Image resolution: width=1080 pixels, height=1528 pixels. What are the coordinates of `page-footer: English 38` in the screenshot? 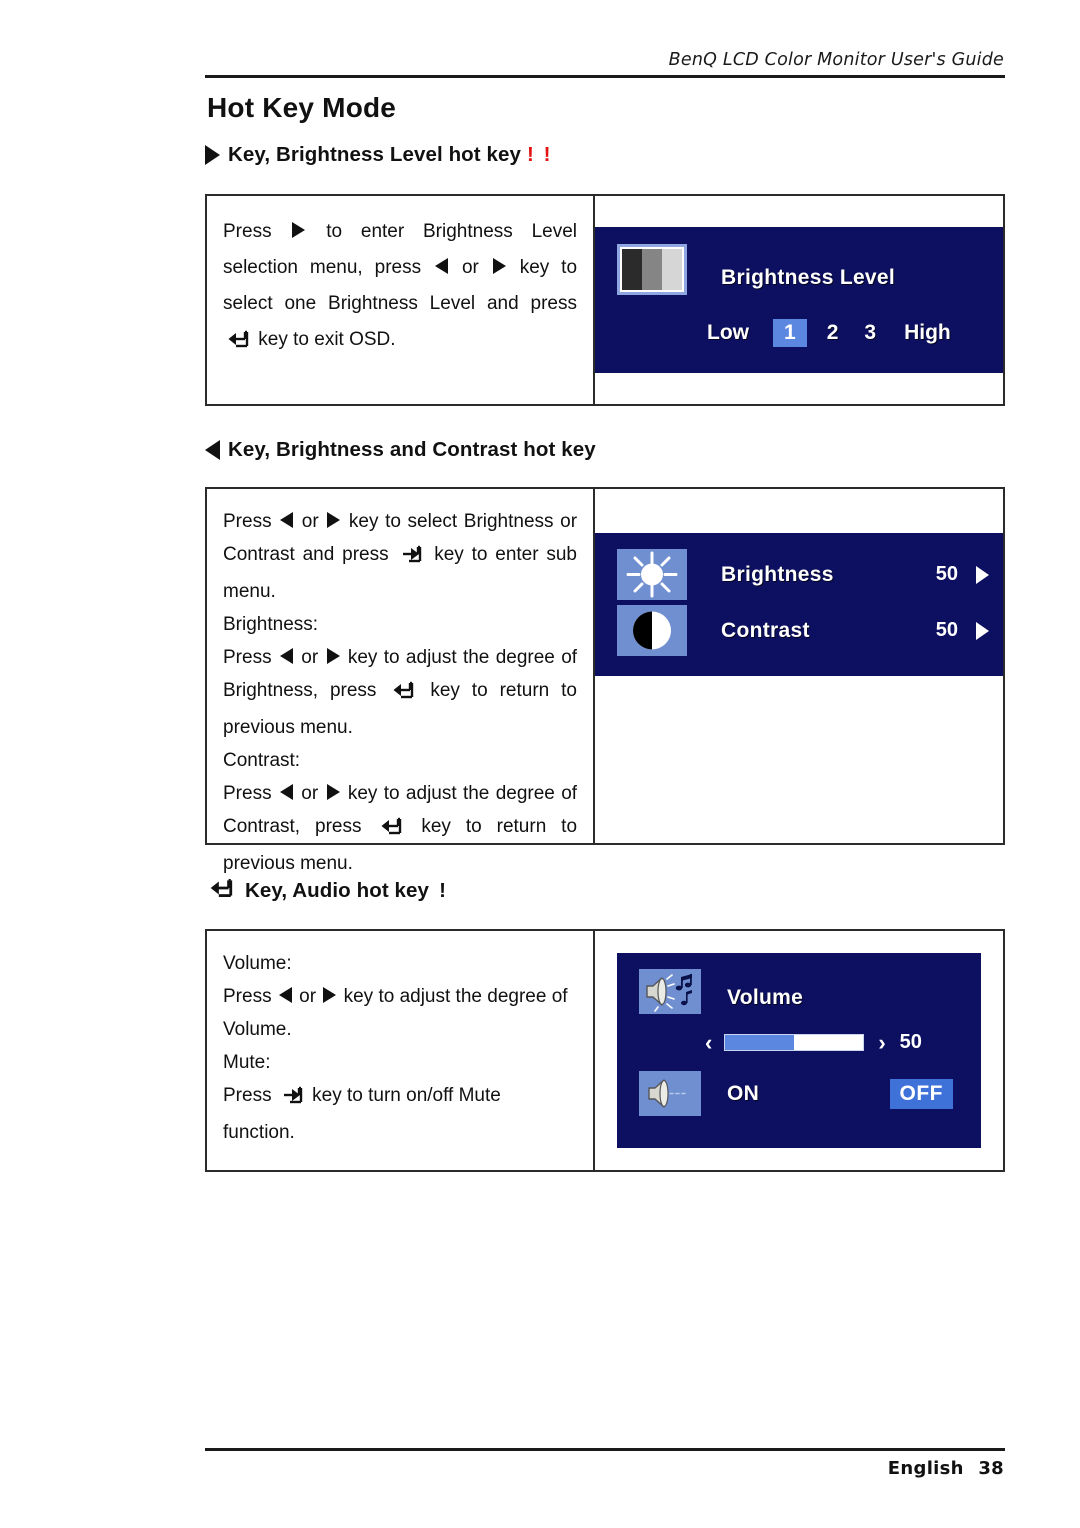 It's located at (605, 1463).